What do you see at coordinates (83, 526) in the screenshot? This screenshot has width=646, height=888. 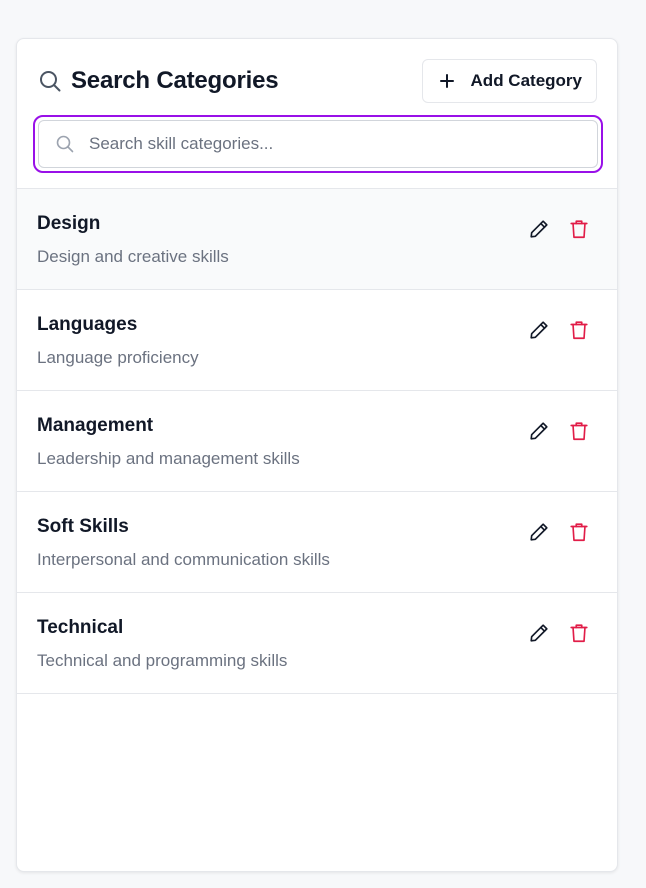 I see `category-name: Soft Skills` at bounding box center [83, 526].